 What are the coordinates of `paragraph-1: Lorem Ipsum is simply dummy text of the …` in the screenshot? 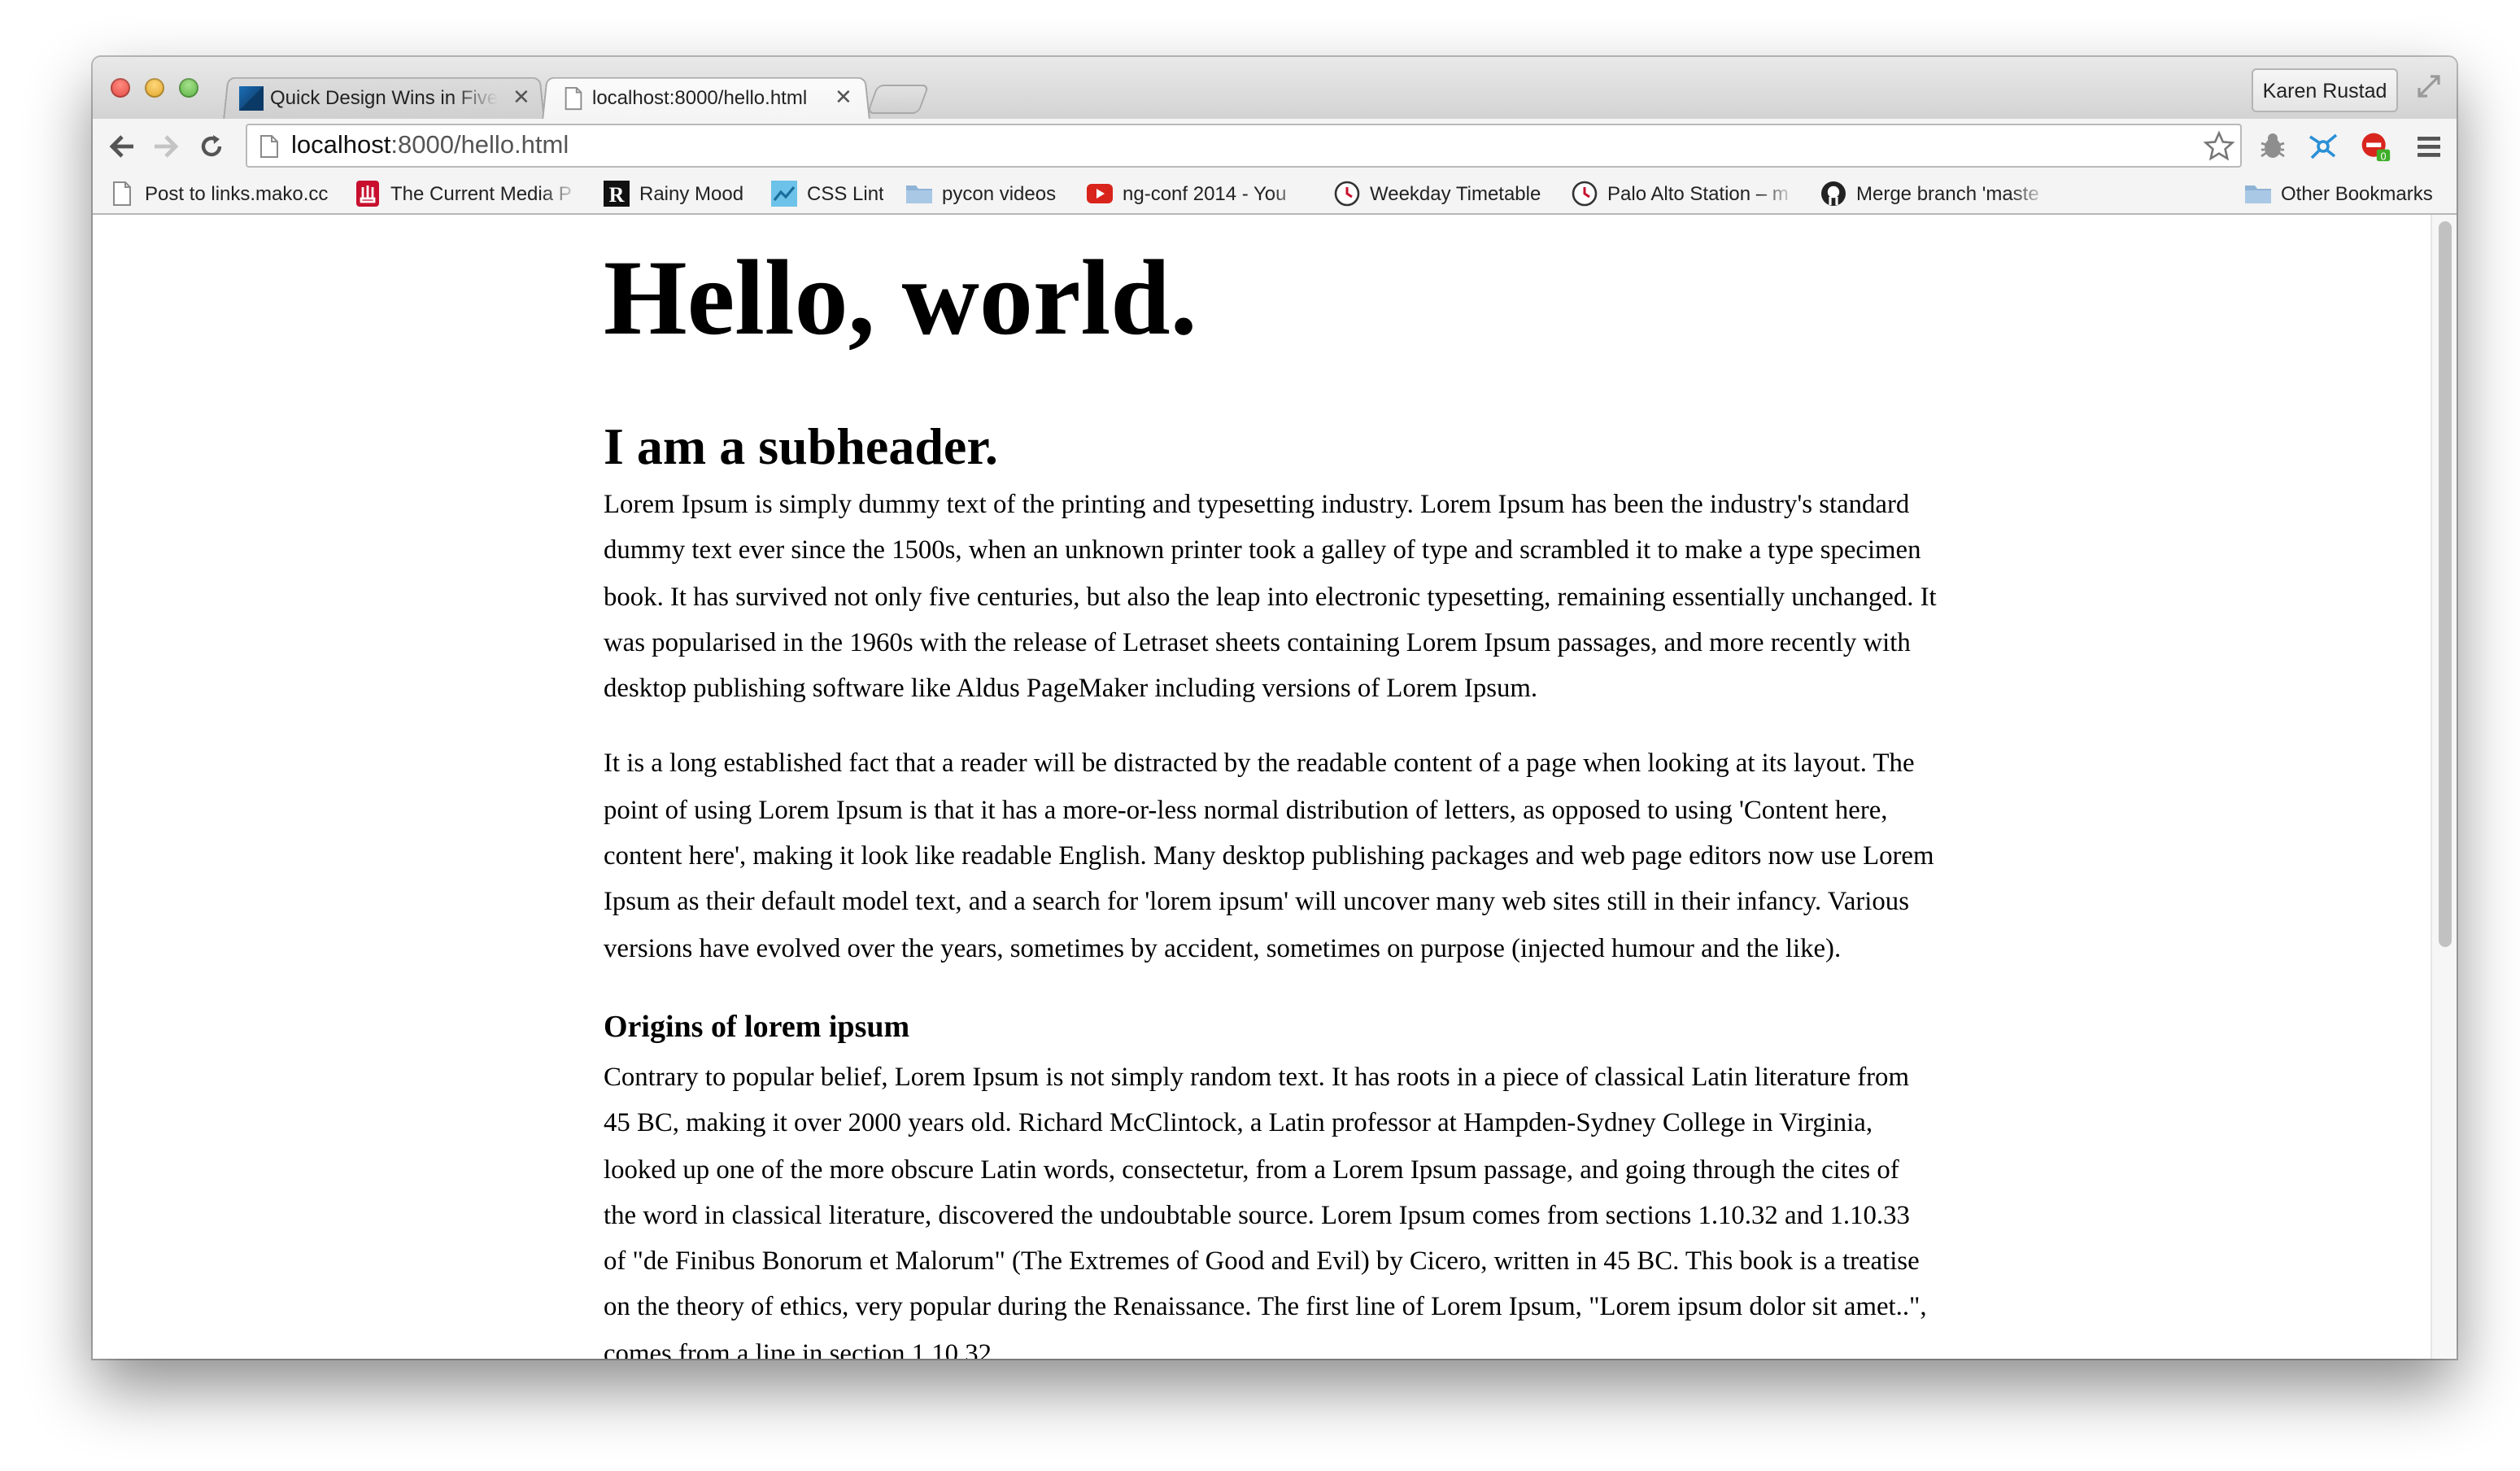 It's located at (1271, 596).